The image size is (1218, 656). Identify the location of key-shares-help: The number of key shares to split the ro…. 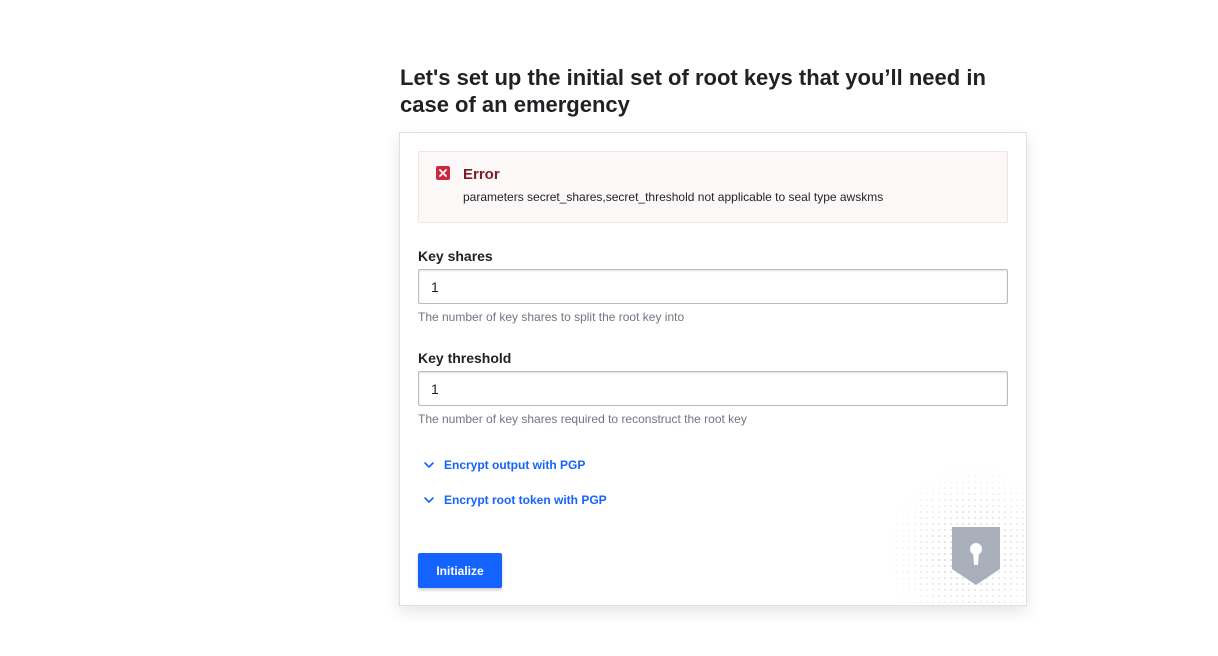
(551, 317).